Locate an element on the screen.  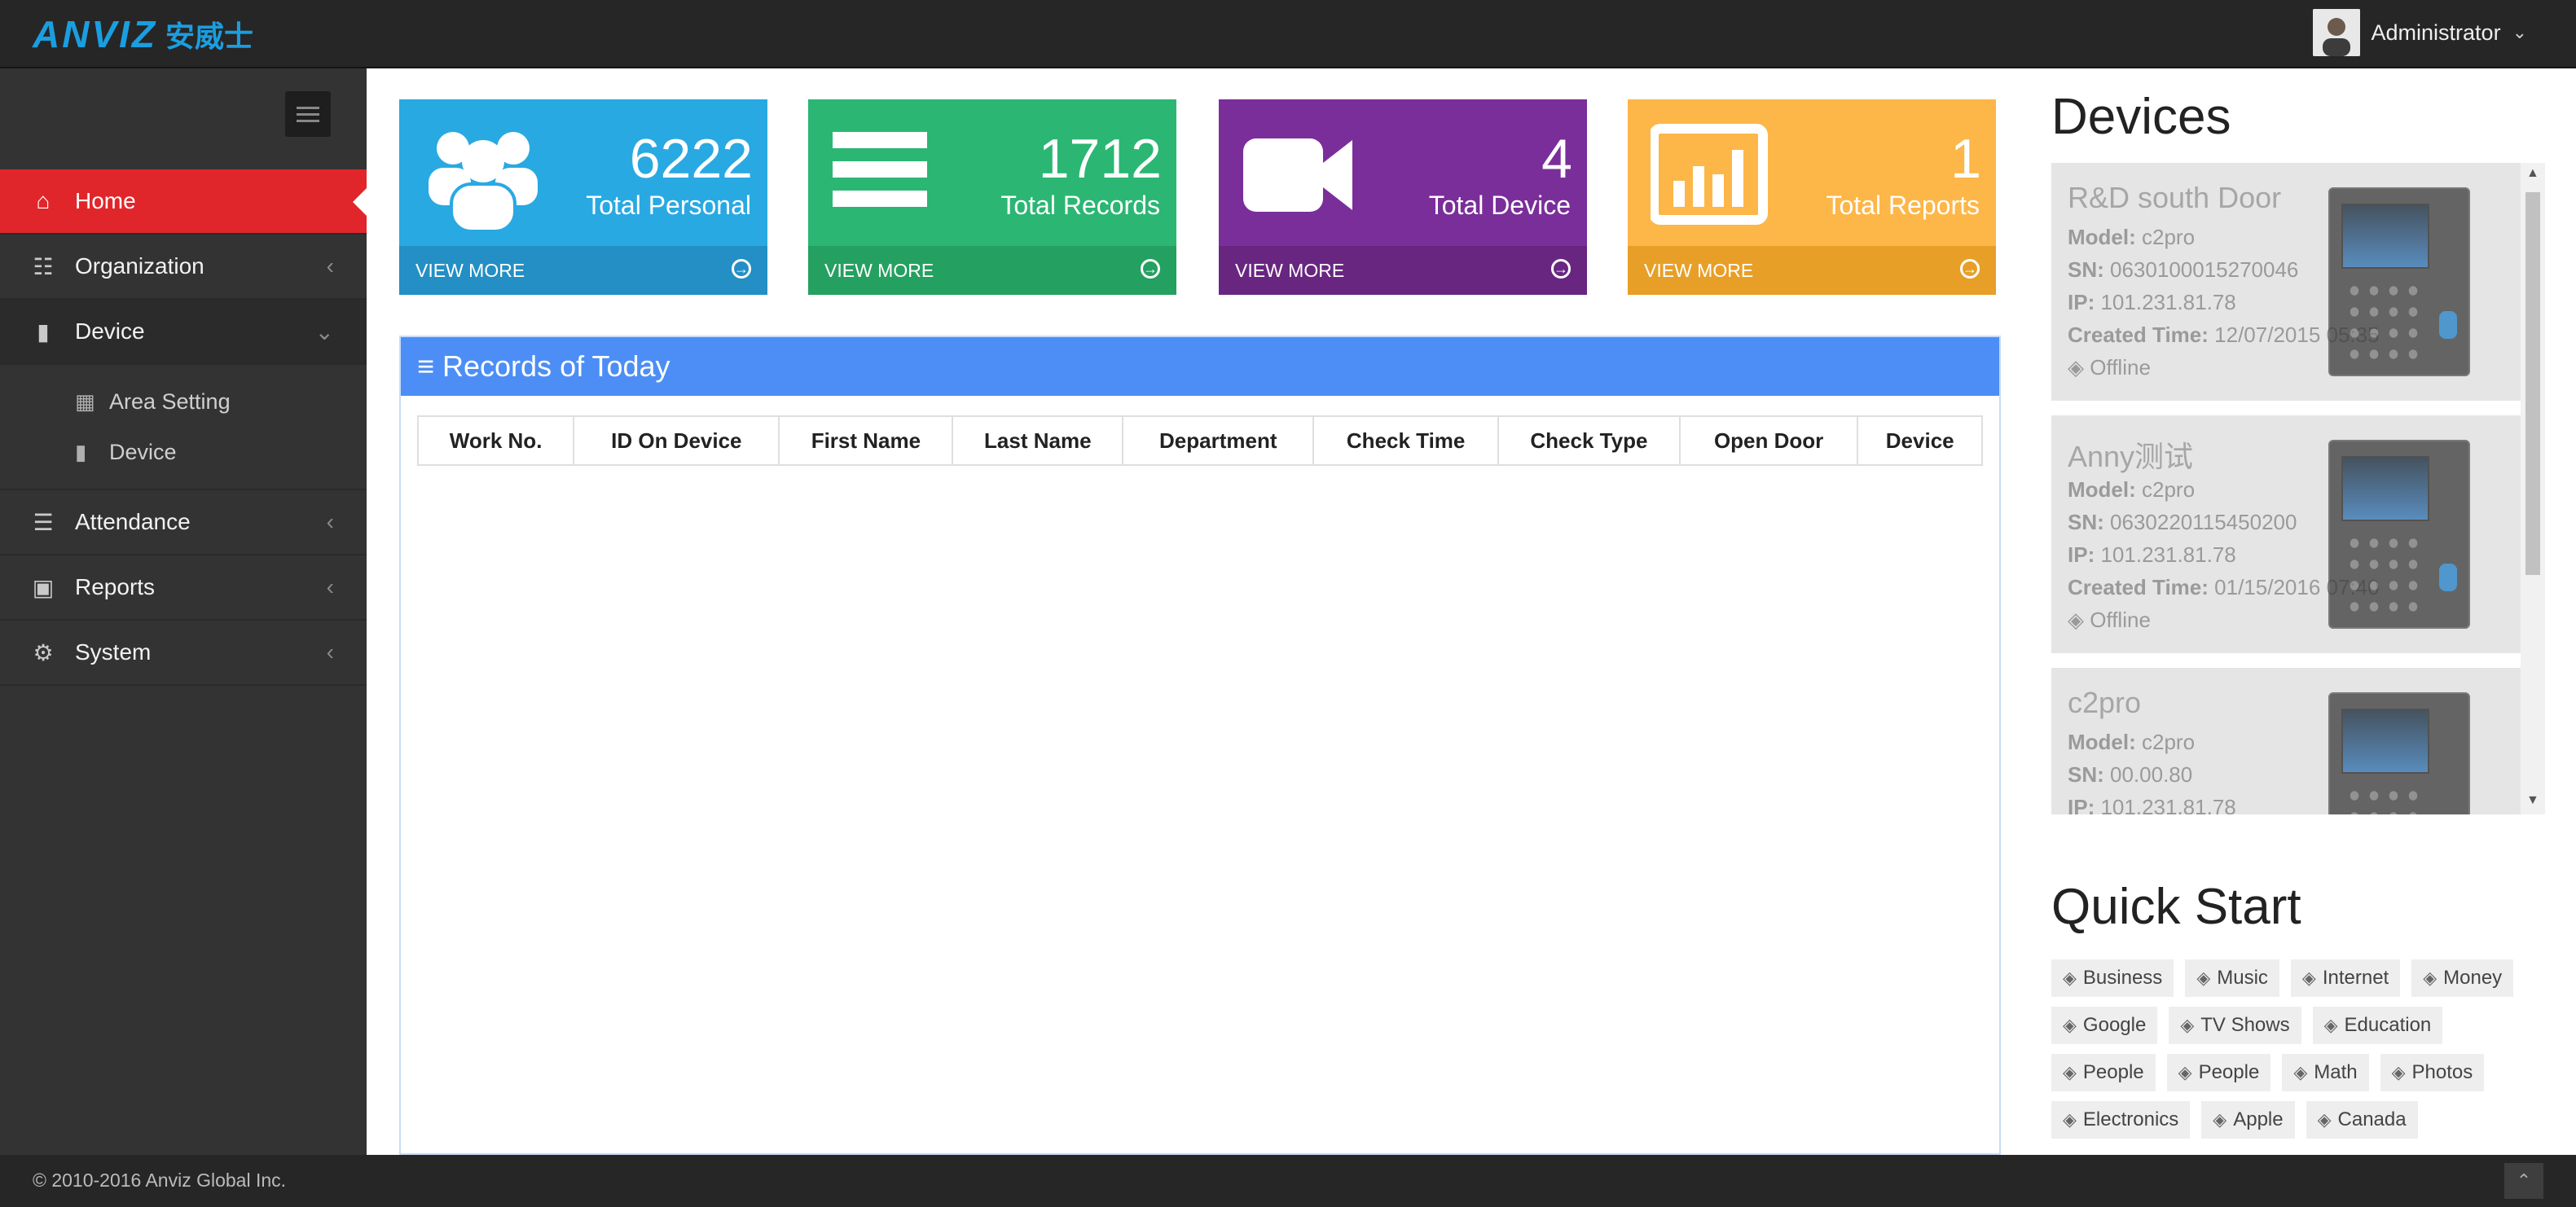
sidebar-item-reports: ▣ Reports ‹ is located at coordinates (183, 588).